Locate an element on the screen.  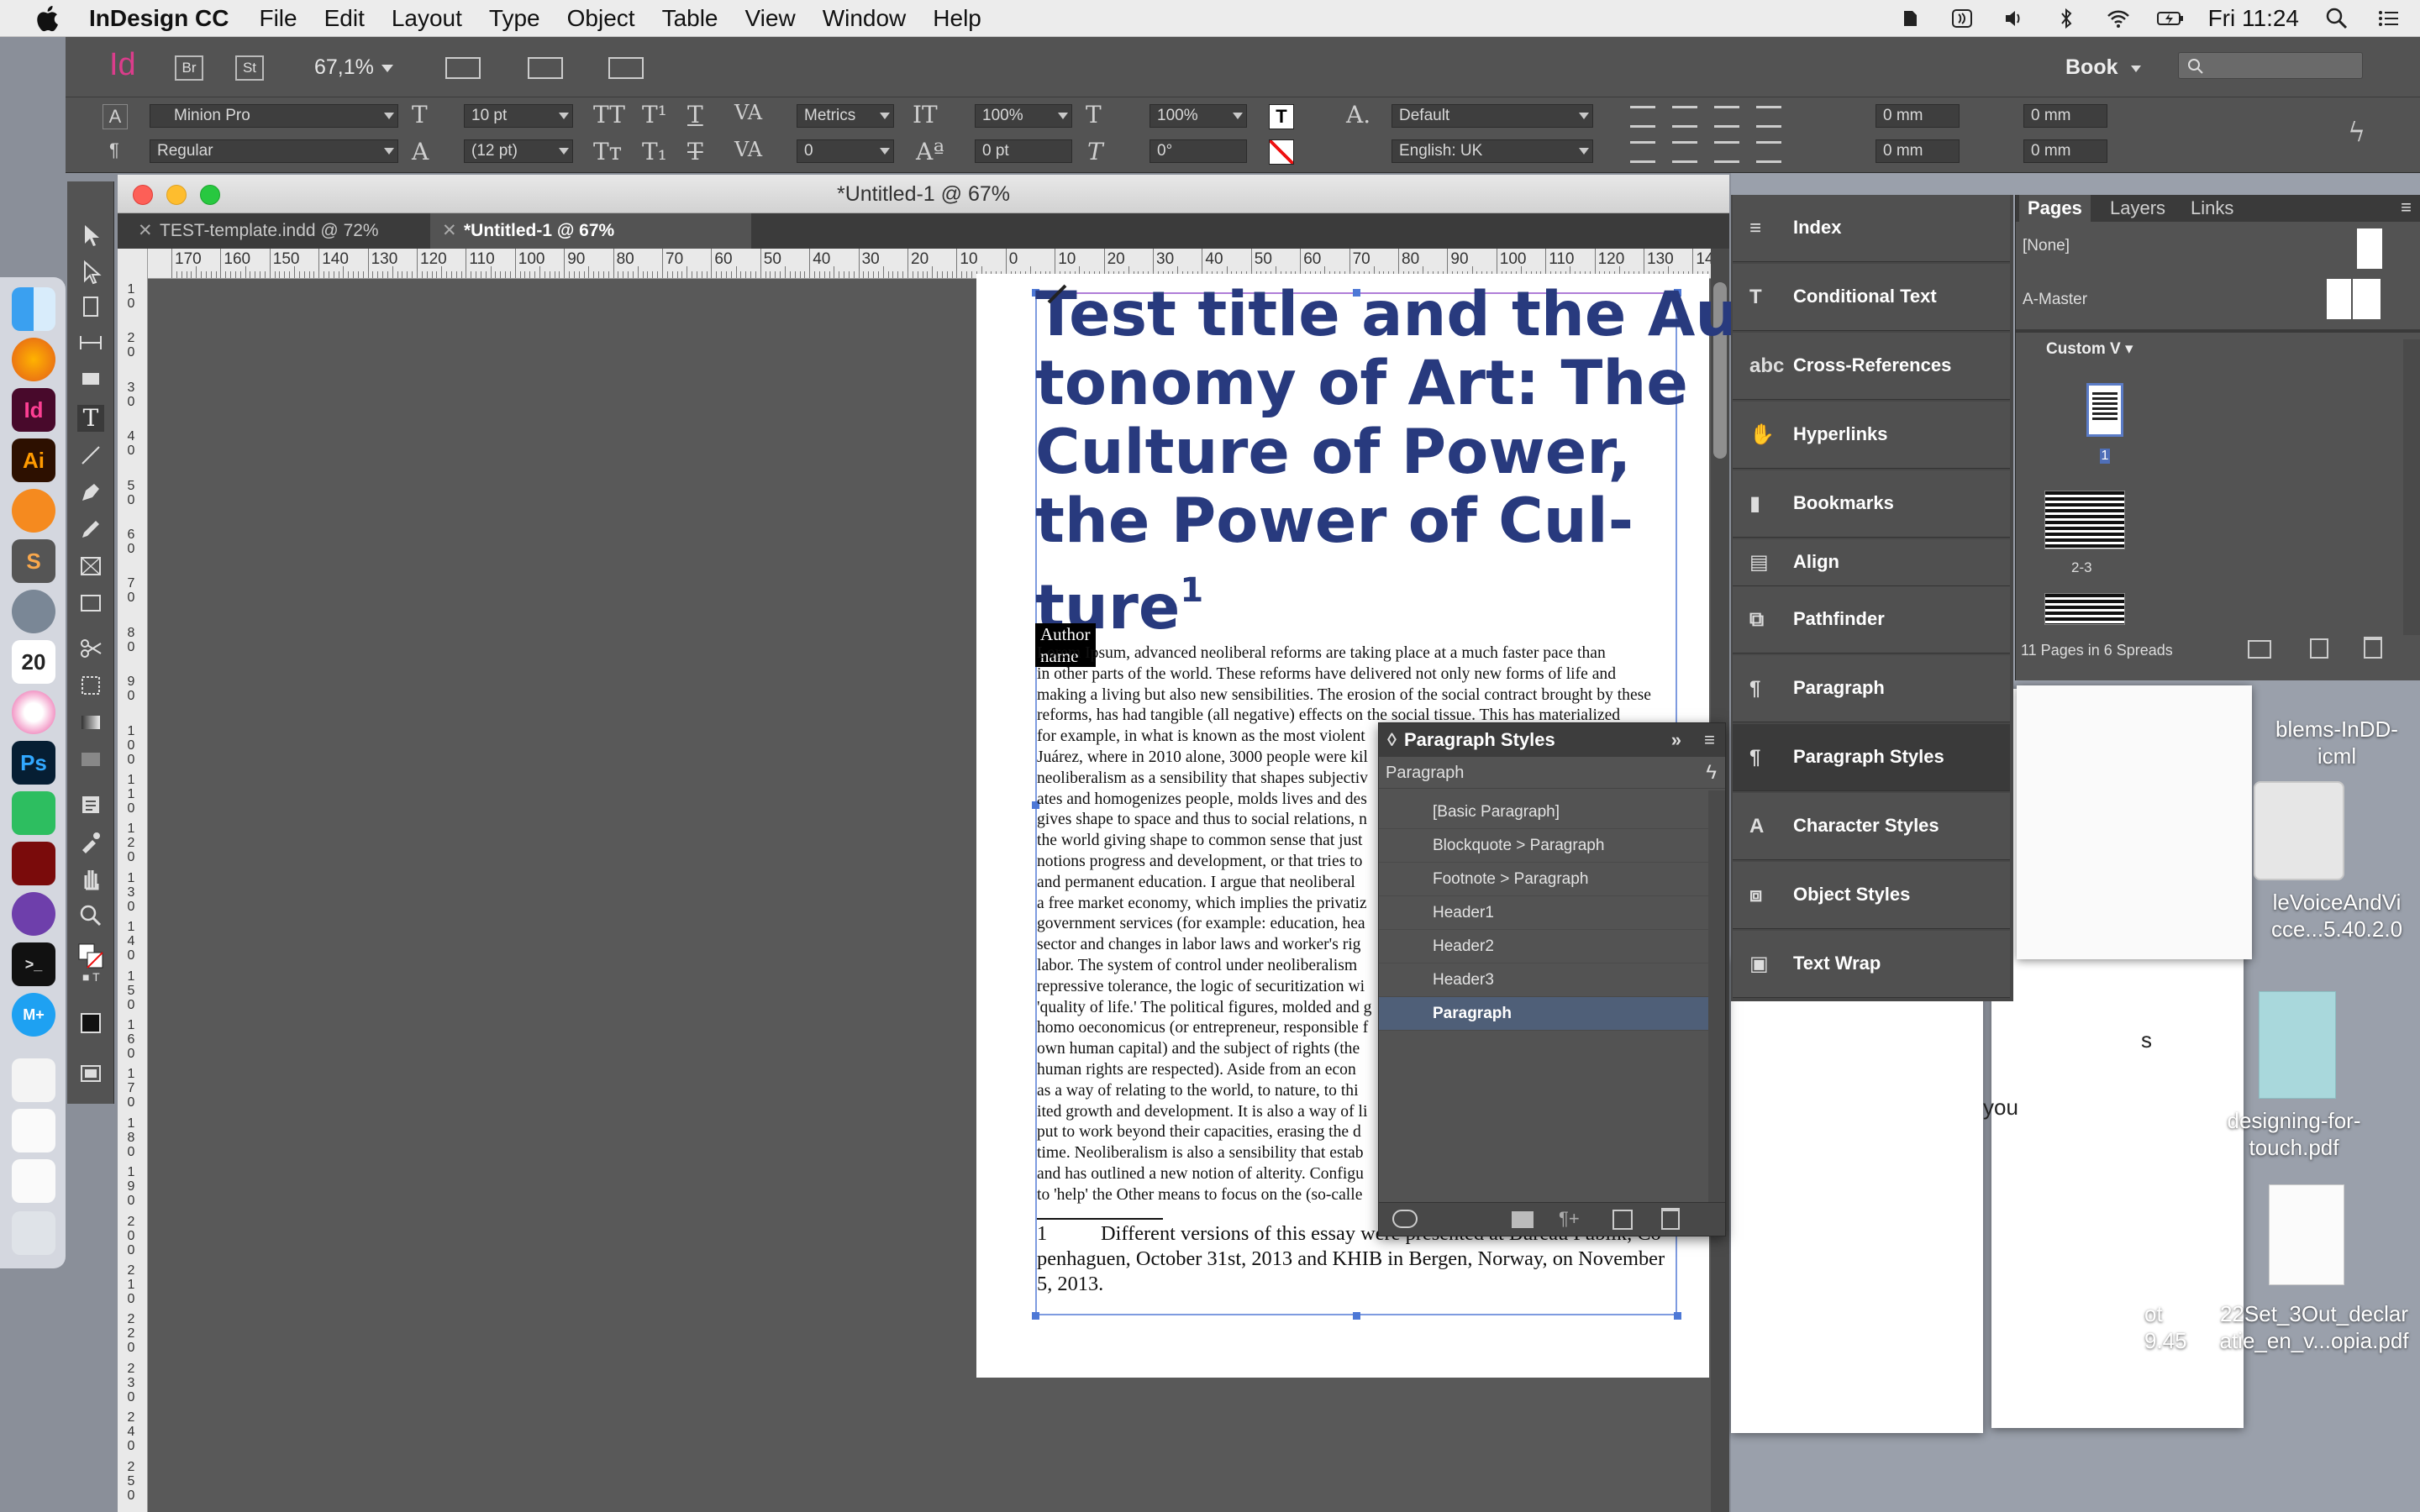
style-item: Blockquote > Paragraph is located at coordinates (1543, 846).